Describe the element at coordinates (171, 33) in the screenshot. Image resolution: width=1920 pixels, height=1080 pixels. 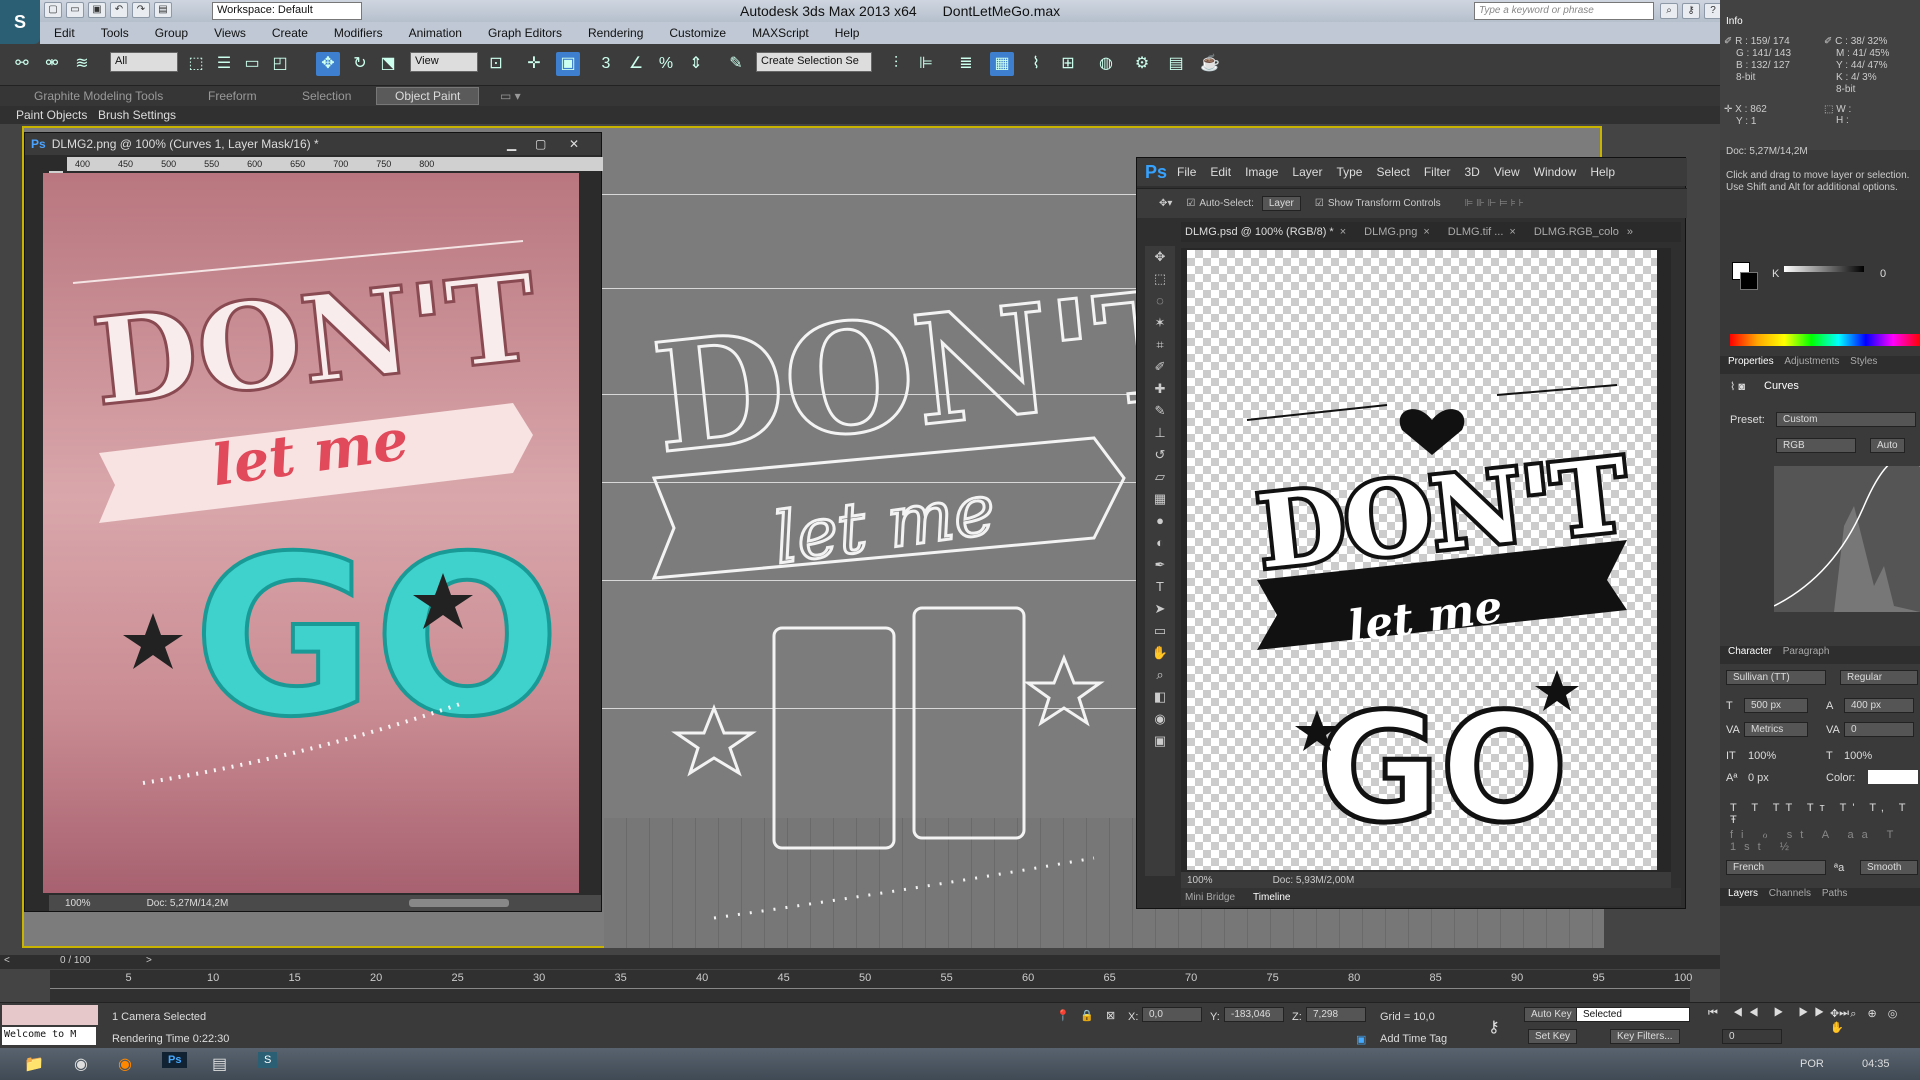
I see `menu-group: Group` at that location.